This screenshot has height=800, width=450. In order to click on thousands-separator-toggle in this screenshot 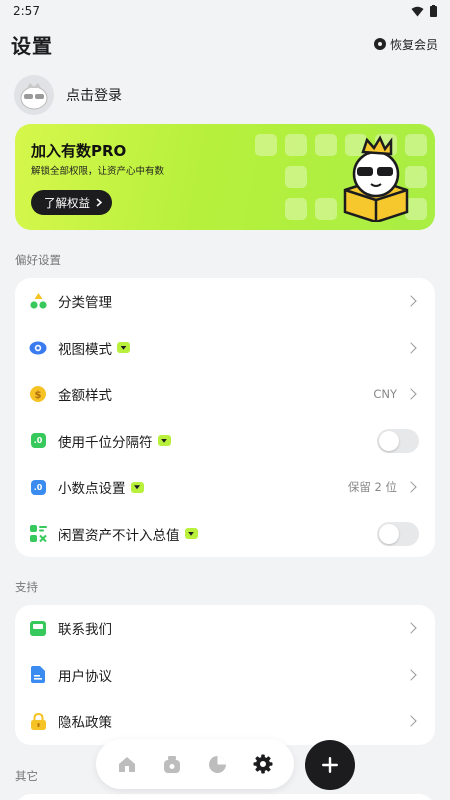, I will do `click(398, 440)`.